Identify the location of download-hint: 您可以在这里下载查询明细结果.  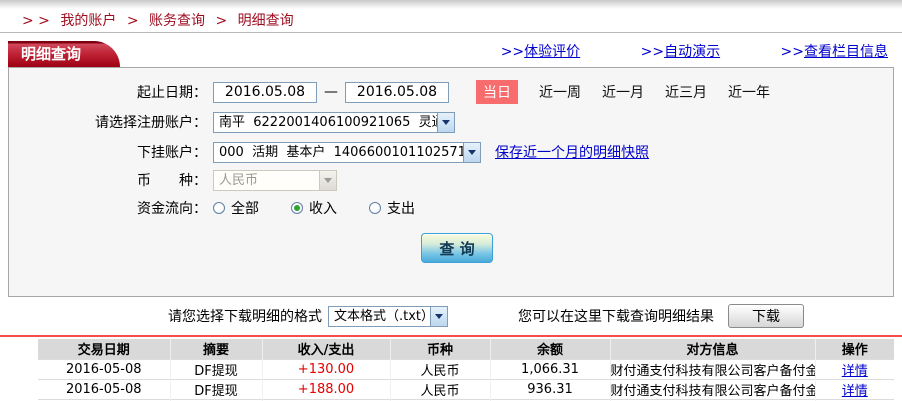
(616, 317).